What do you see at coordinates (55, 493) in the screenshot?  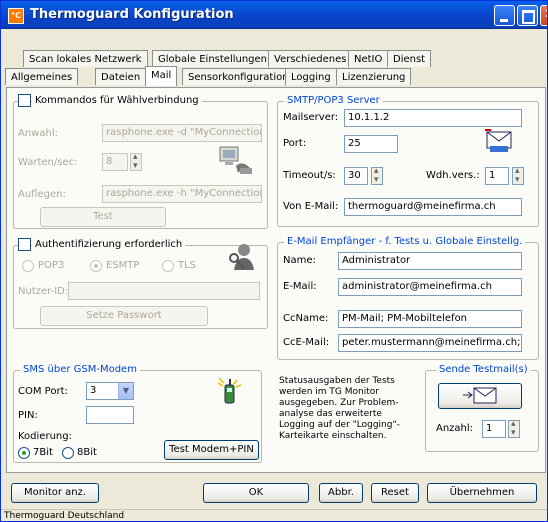 I see `monitor-button: Monitor anz.` at bounding box center [55, 493].